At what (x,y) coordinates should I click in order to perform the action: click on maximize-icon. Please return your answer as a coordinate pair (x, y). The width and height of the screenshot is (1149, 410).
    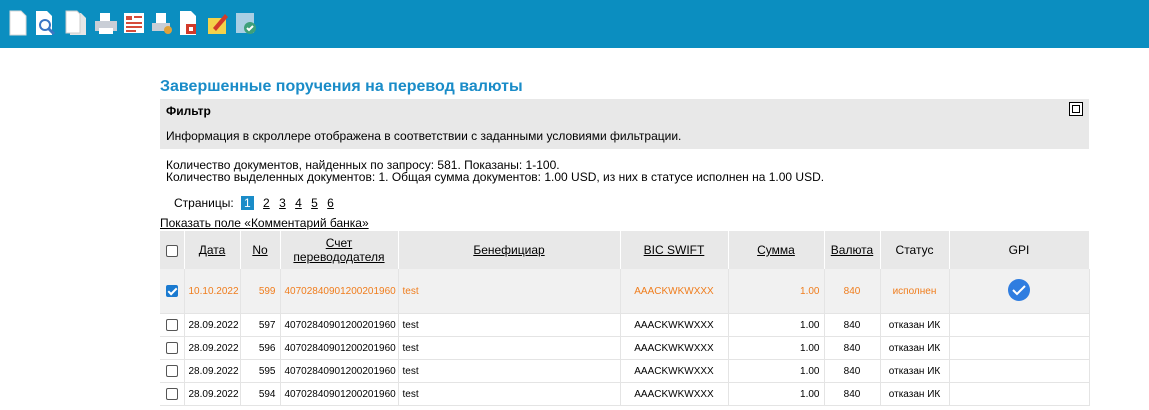
    Looking at the image, I should click on (1076, 109).